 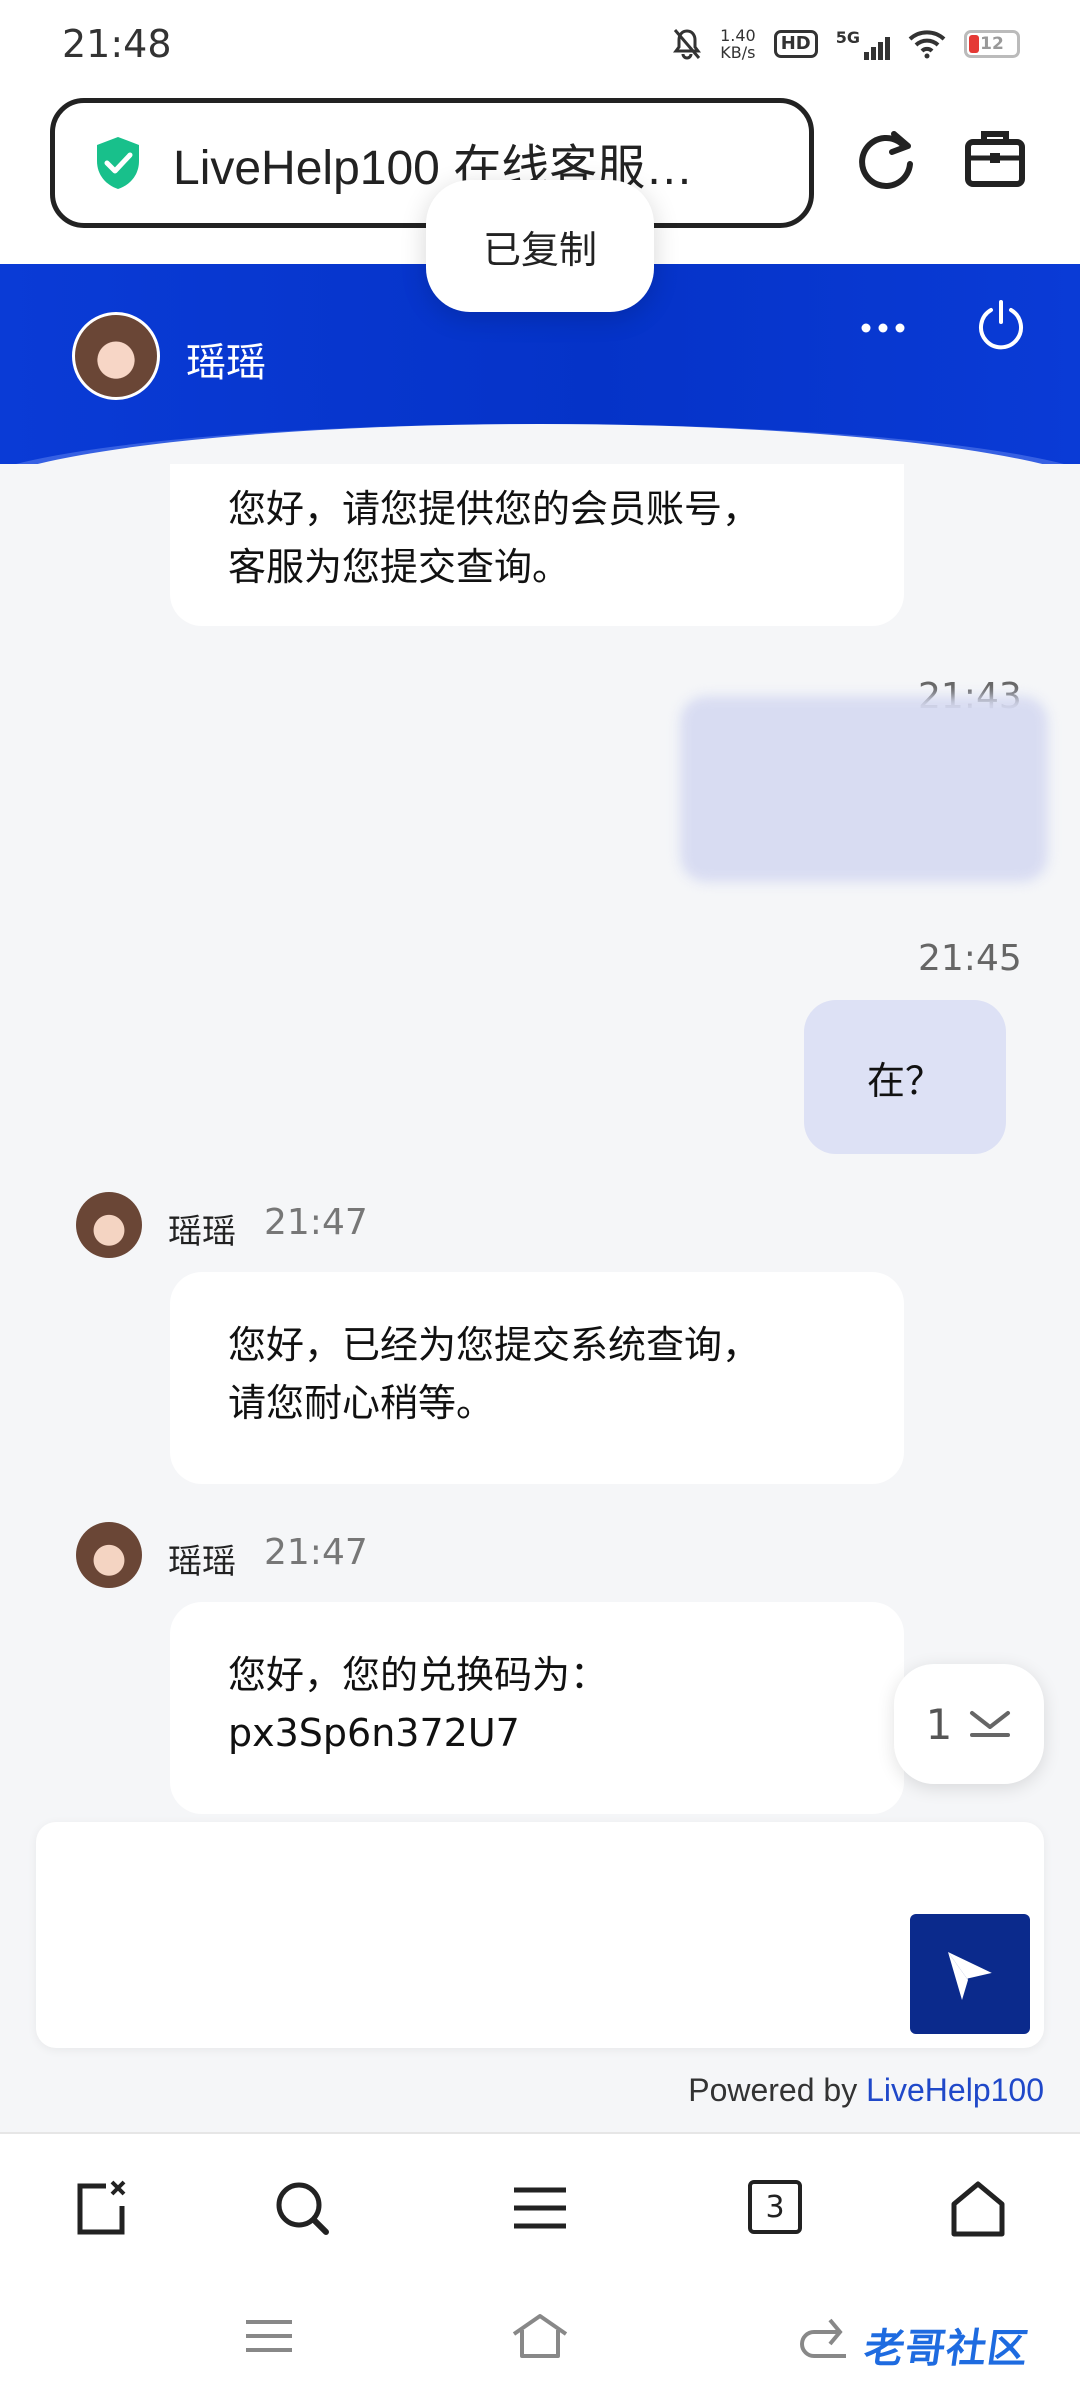 I want to click on user-message-bubble: 在？, so click(x=905, y=1077).